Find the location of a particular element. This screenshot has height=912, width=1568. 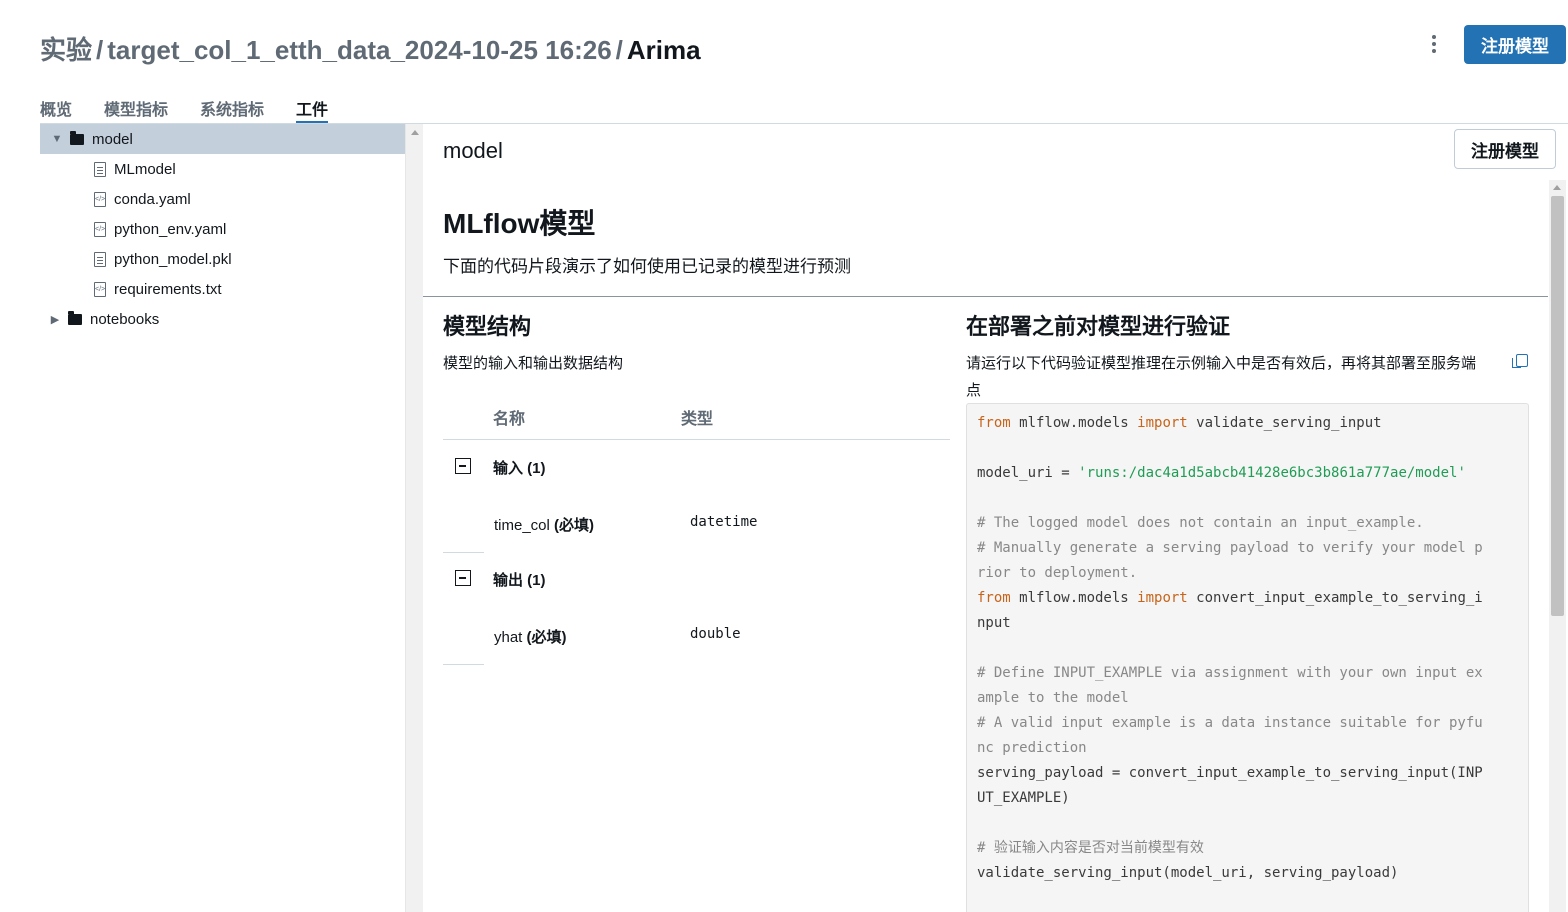

code-line: UT_EXAMPLE) is located at coordinates (1023, 798).